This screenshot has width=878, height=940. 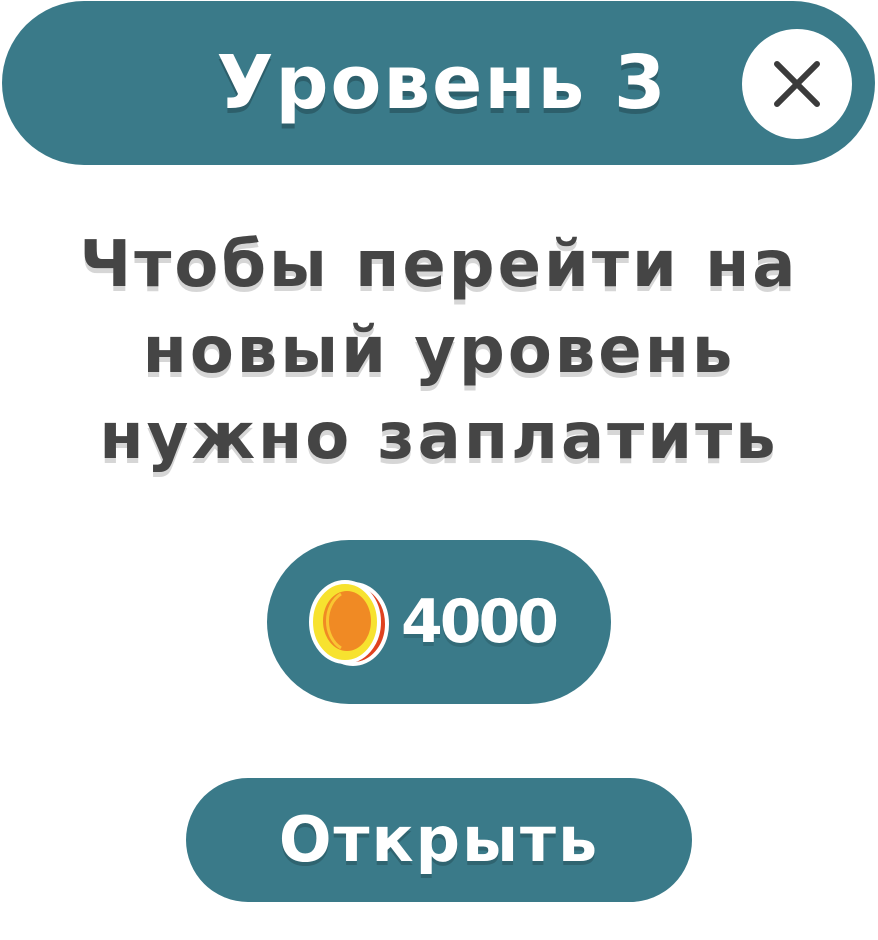 I want to click on close-button, so click(x=797, y=84).